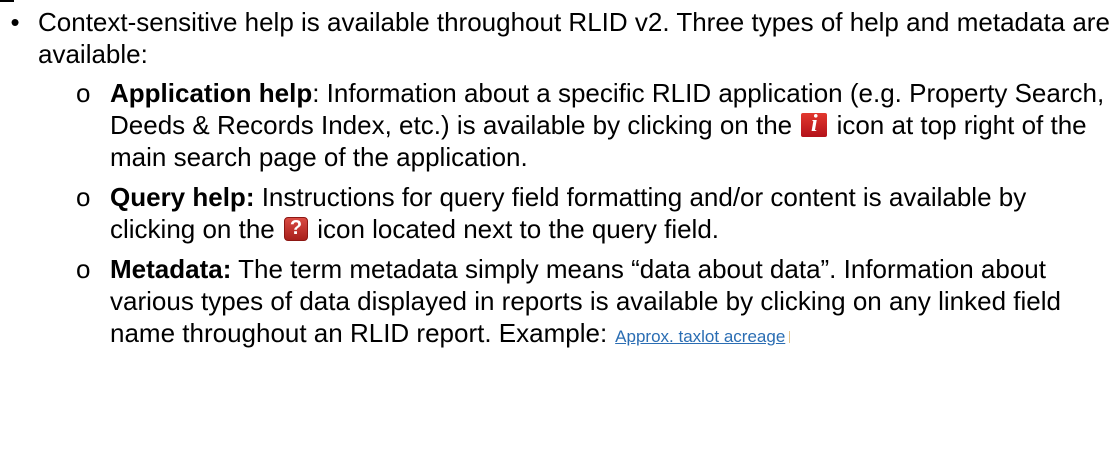 The height and width of the screenshot is (458, 1118). What do you see at coordinates (514, 229) in the screenshot?
I see `query-help-text-2: icon located next to the query field.` at bounding box center [514, 229].